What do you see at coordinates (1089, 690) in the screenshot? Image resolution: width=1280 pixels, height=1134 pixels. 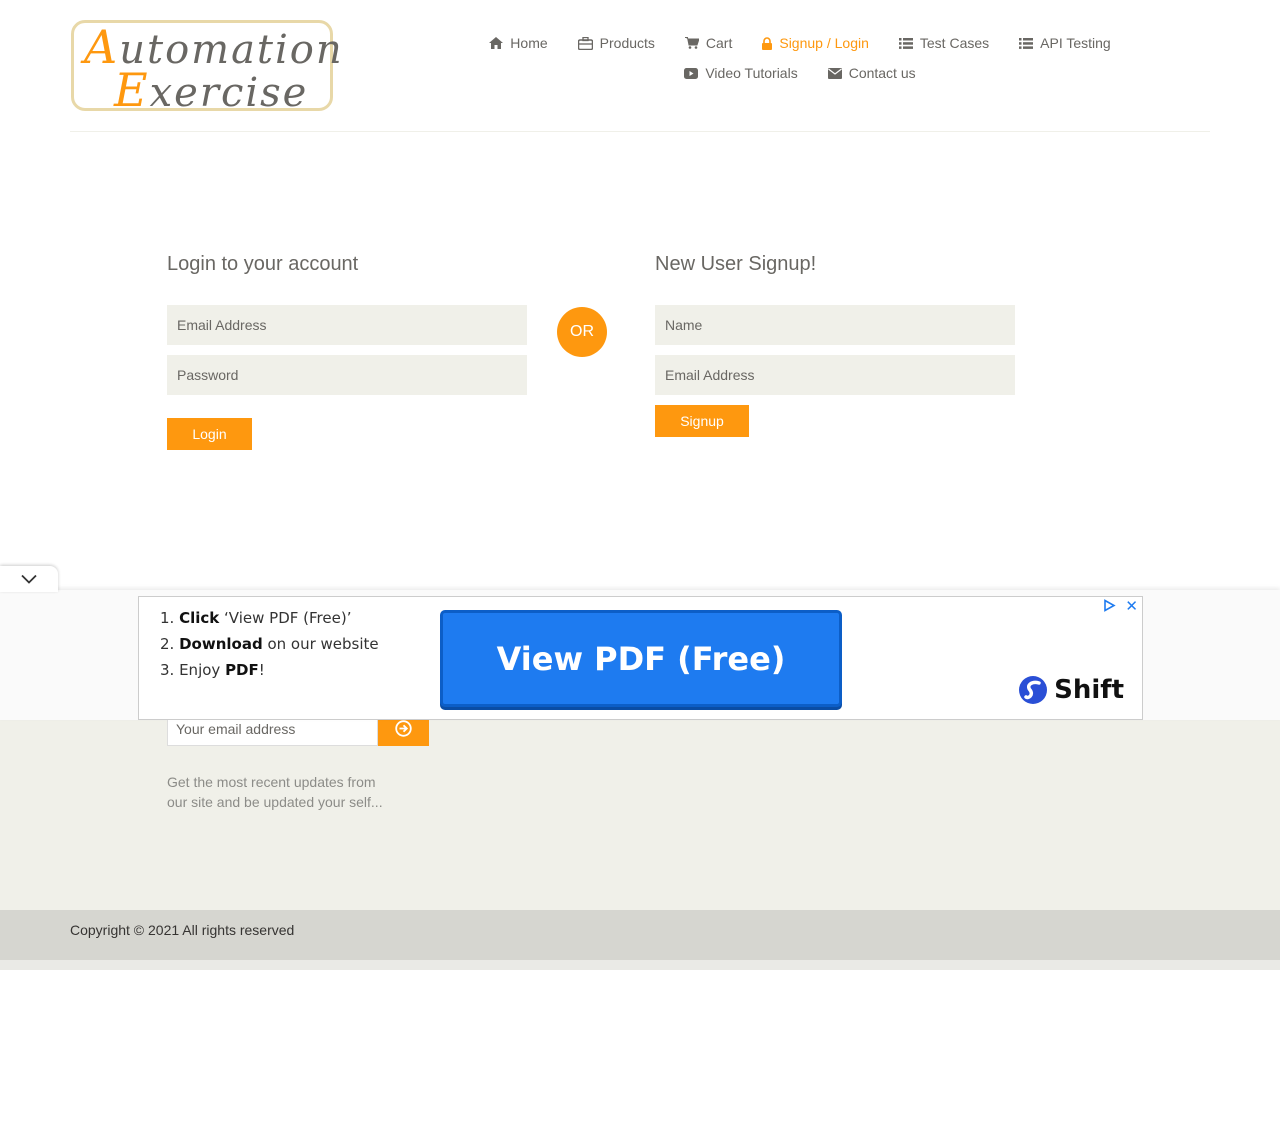 I see `ad-brand-name: Shift` at bounding box center [1089, 690].